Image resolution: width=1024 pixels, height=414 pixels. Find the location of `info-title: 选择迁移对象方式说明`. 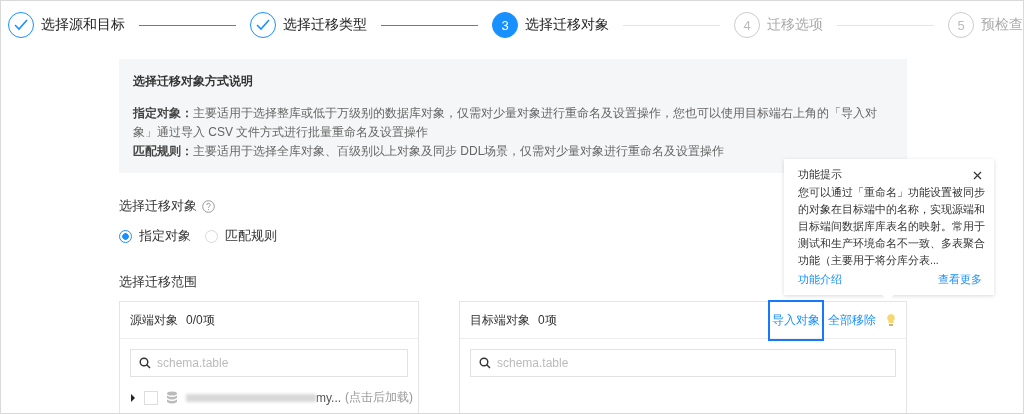

info-title: 选择迁移对象方式说明 is located at coordinates (193, 81).